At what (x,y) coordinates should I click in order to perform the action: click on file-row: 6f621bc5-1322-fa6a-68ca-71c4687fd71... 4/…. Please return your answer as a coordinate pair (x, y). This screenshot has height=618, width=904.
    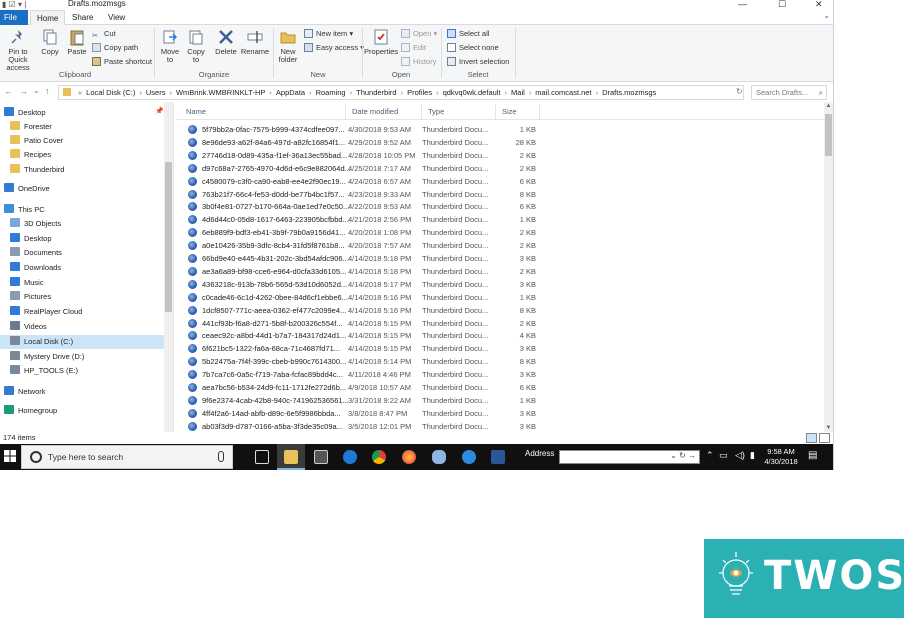
    Looking at the image, I should click on (499, 348).